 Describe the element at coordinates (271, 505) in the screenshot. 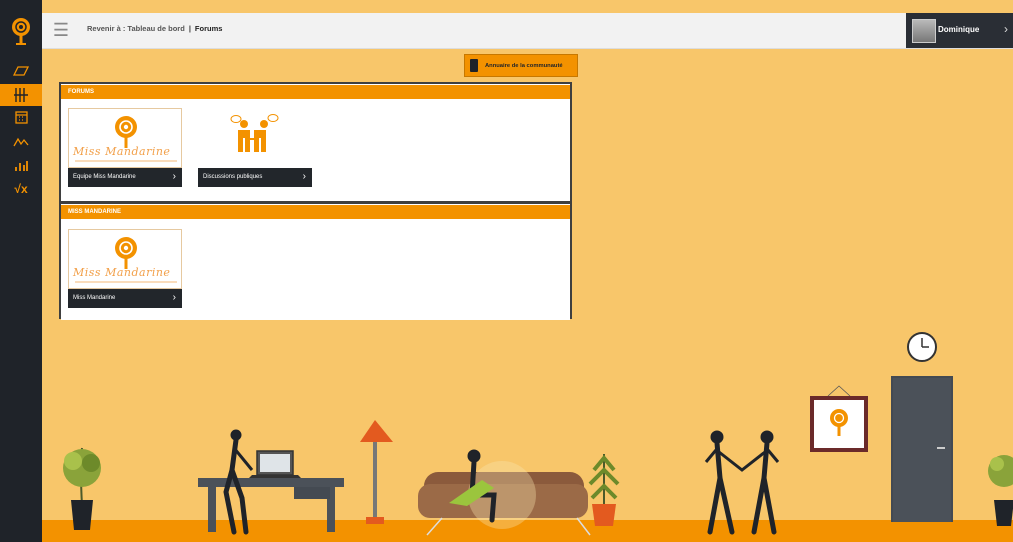

I see `desk-icon` at that location.